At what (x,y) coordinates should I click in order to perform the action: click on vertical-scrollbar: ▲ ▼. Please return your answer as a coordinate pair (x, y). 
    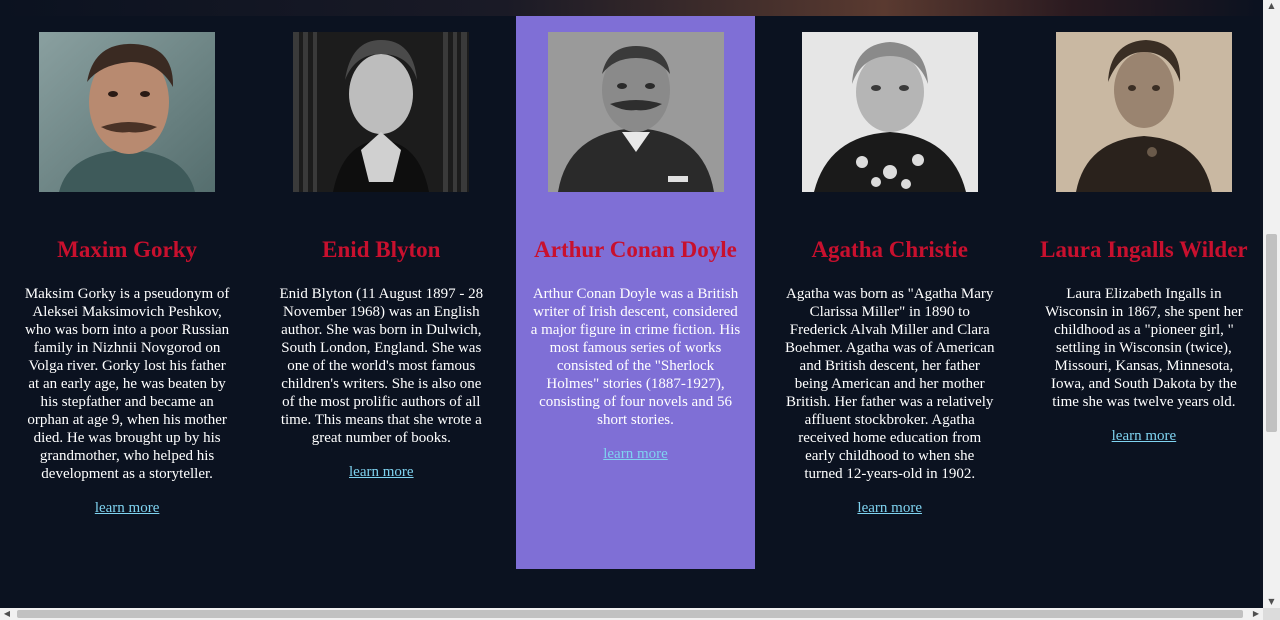
    Looking at the image, I should click on (1271, 304).